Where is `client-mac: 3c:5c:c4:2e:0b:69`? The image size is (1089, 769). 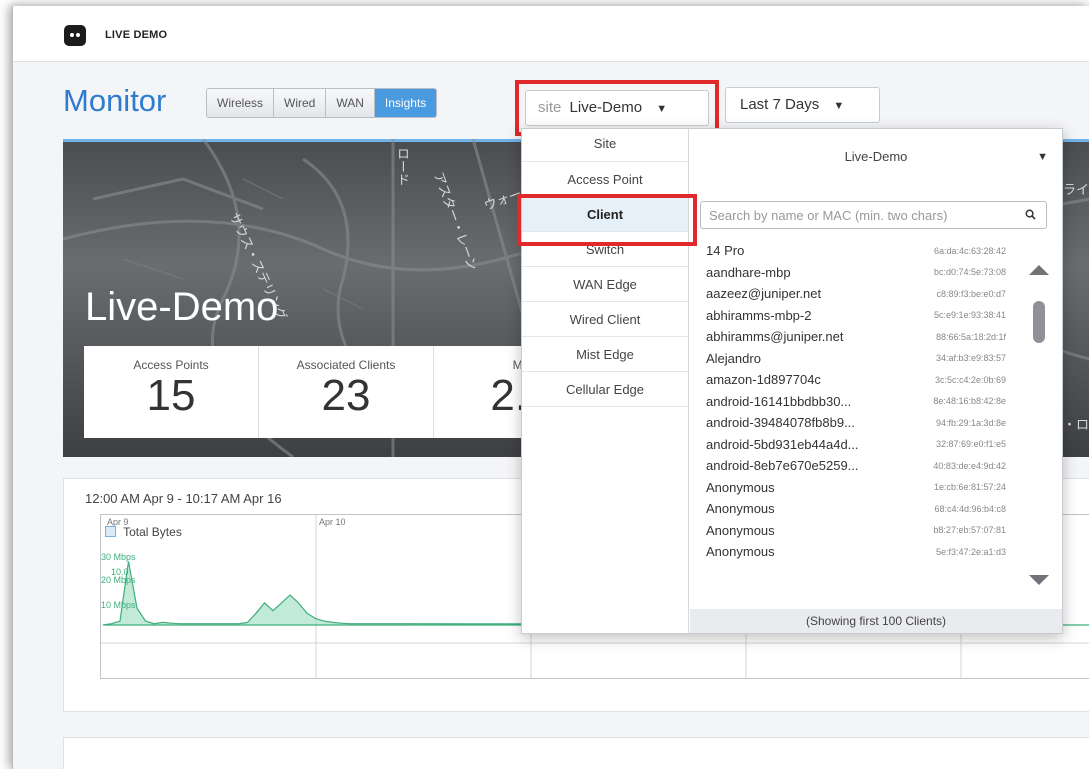
client-mac: 3c:5c:c4:2e:0b:69 is located at coordinates (970, 379).